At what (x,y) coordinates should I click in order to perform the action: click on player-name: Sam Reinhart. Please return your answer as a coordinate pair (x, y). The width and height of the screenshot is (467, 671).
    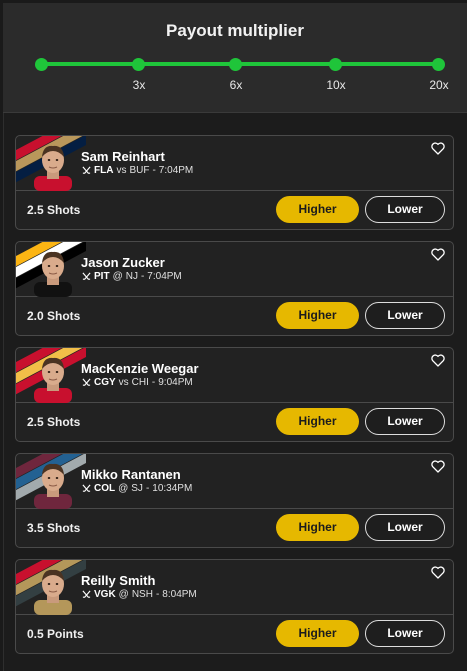
    Looking at the image, I should click on (123, 156).